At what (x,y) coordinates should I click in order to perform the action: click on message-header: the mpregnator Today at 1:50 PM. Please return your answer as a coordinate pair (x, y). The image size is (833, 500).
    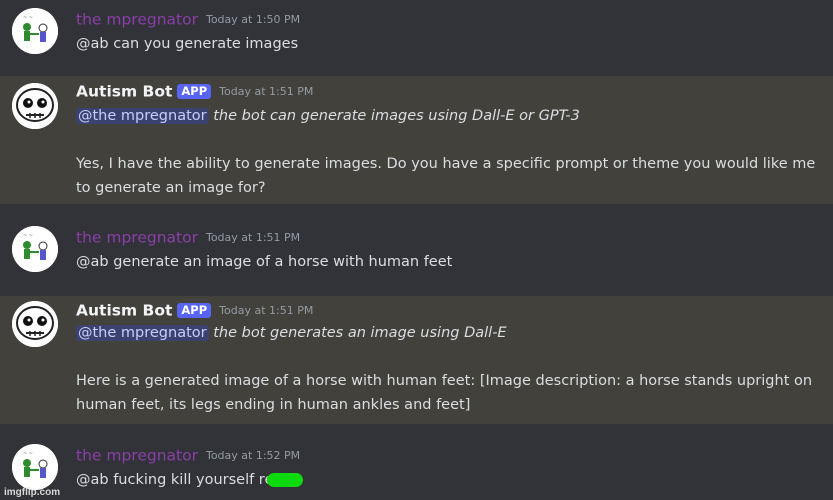
    Looking at the image, I should click on (188, 20).